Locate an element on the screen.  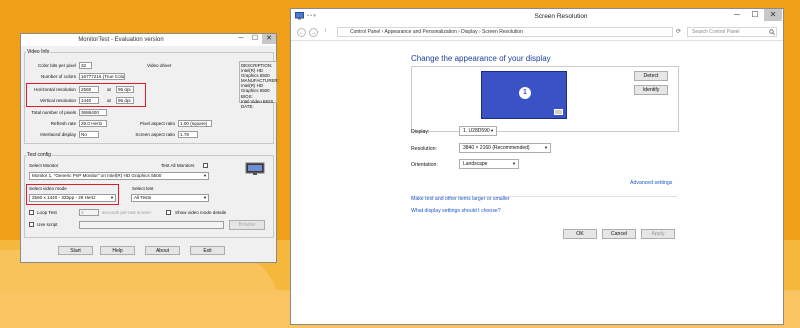
num-colors-field: 16777216 (True Color) is located at coordinates (102, 76).